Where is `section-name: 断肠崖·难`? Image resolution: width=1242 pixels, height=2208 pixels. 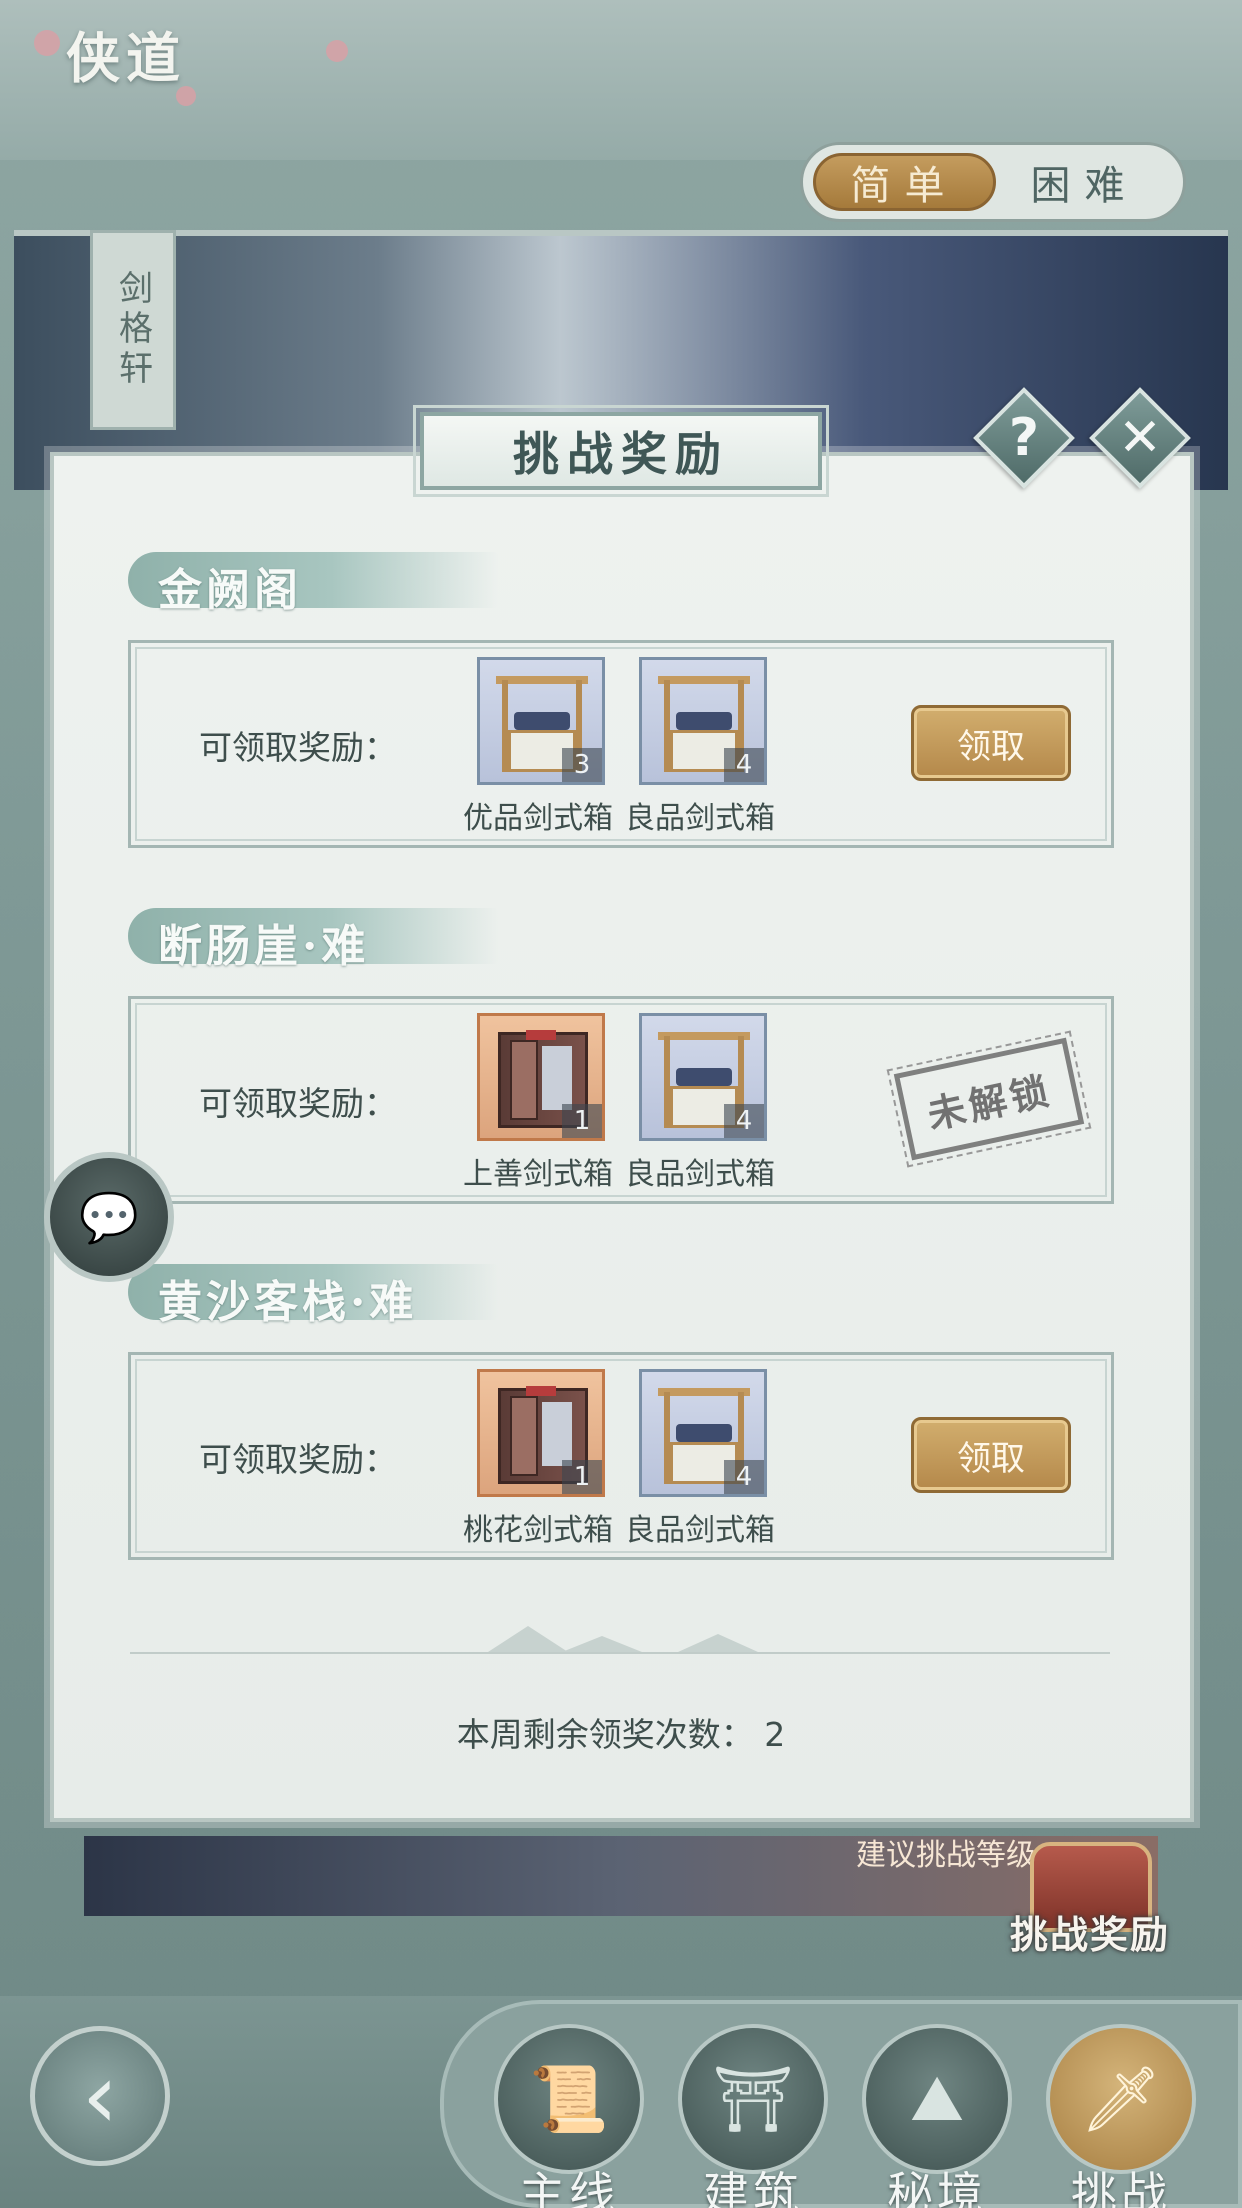
section-name: 断肠崖·难 is located at coordinates (264, 946).